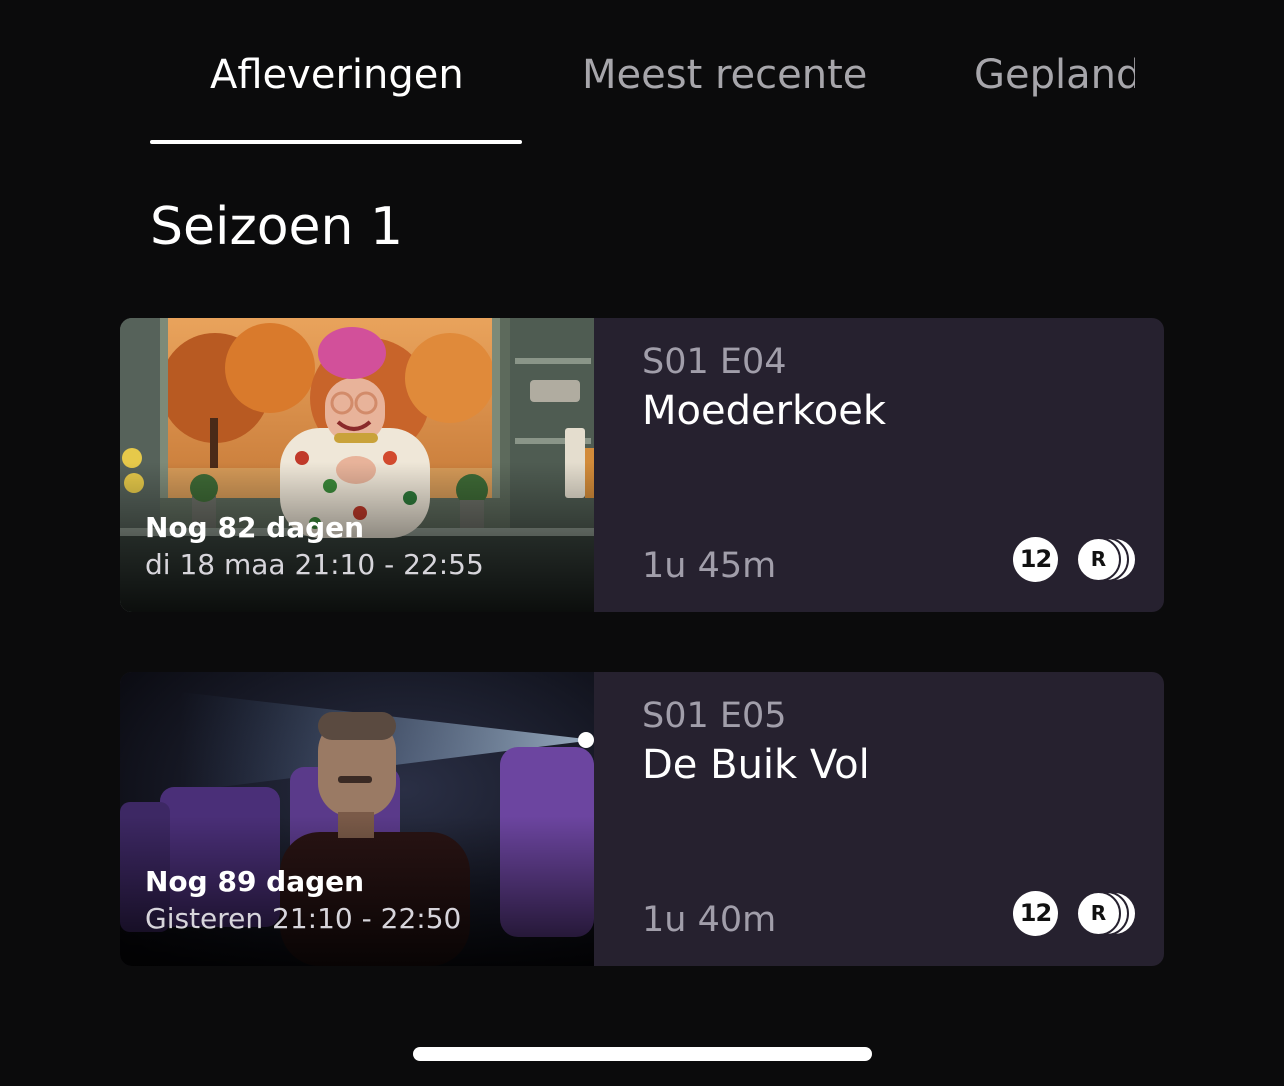 This screenshot has width=1284, height=1086. What do you see at coordinates (764, 411) in the screenshot?
I see `episode-title: Moederkoek` at bounding box center [764, 411].